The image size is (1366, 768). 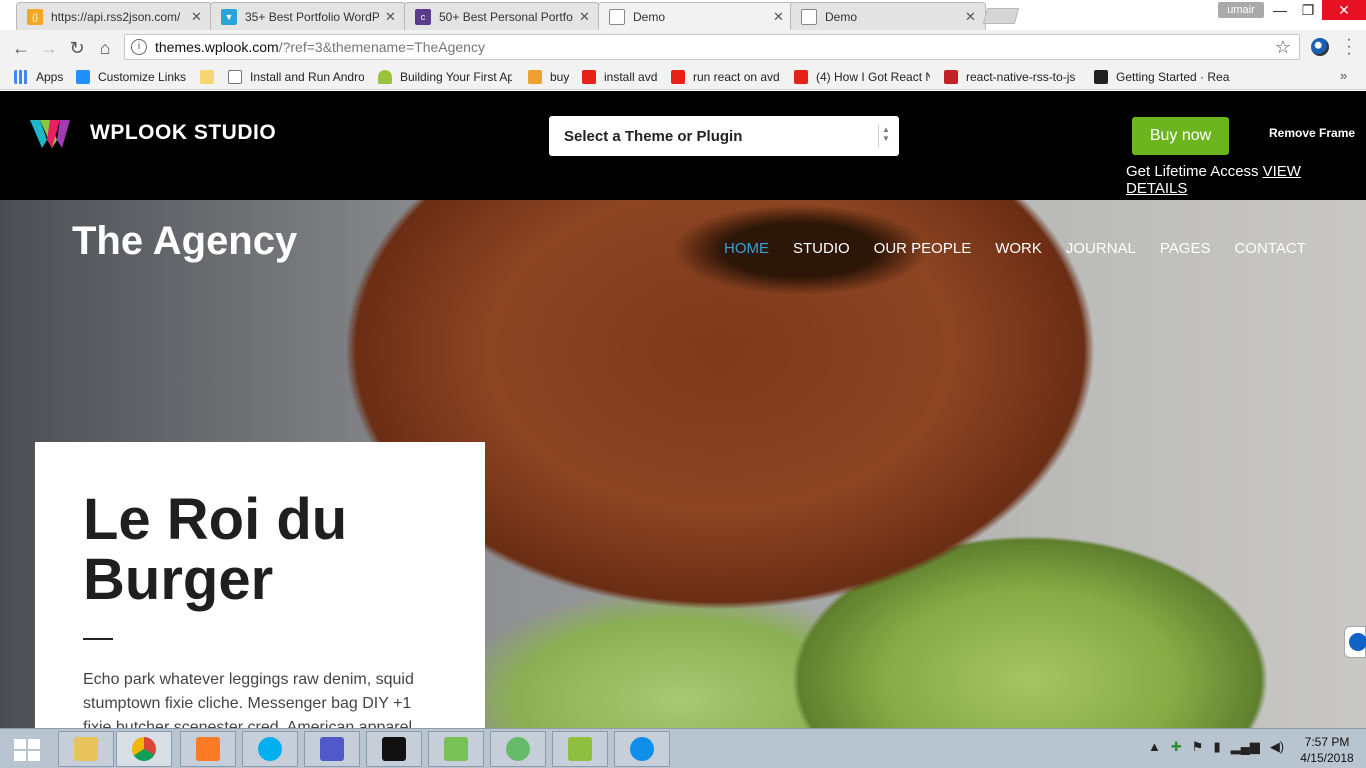 I want to click on browser-tab: {} https://api.rss2json.com/ ✕, so click(x=114, y=16).